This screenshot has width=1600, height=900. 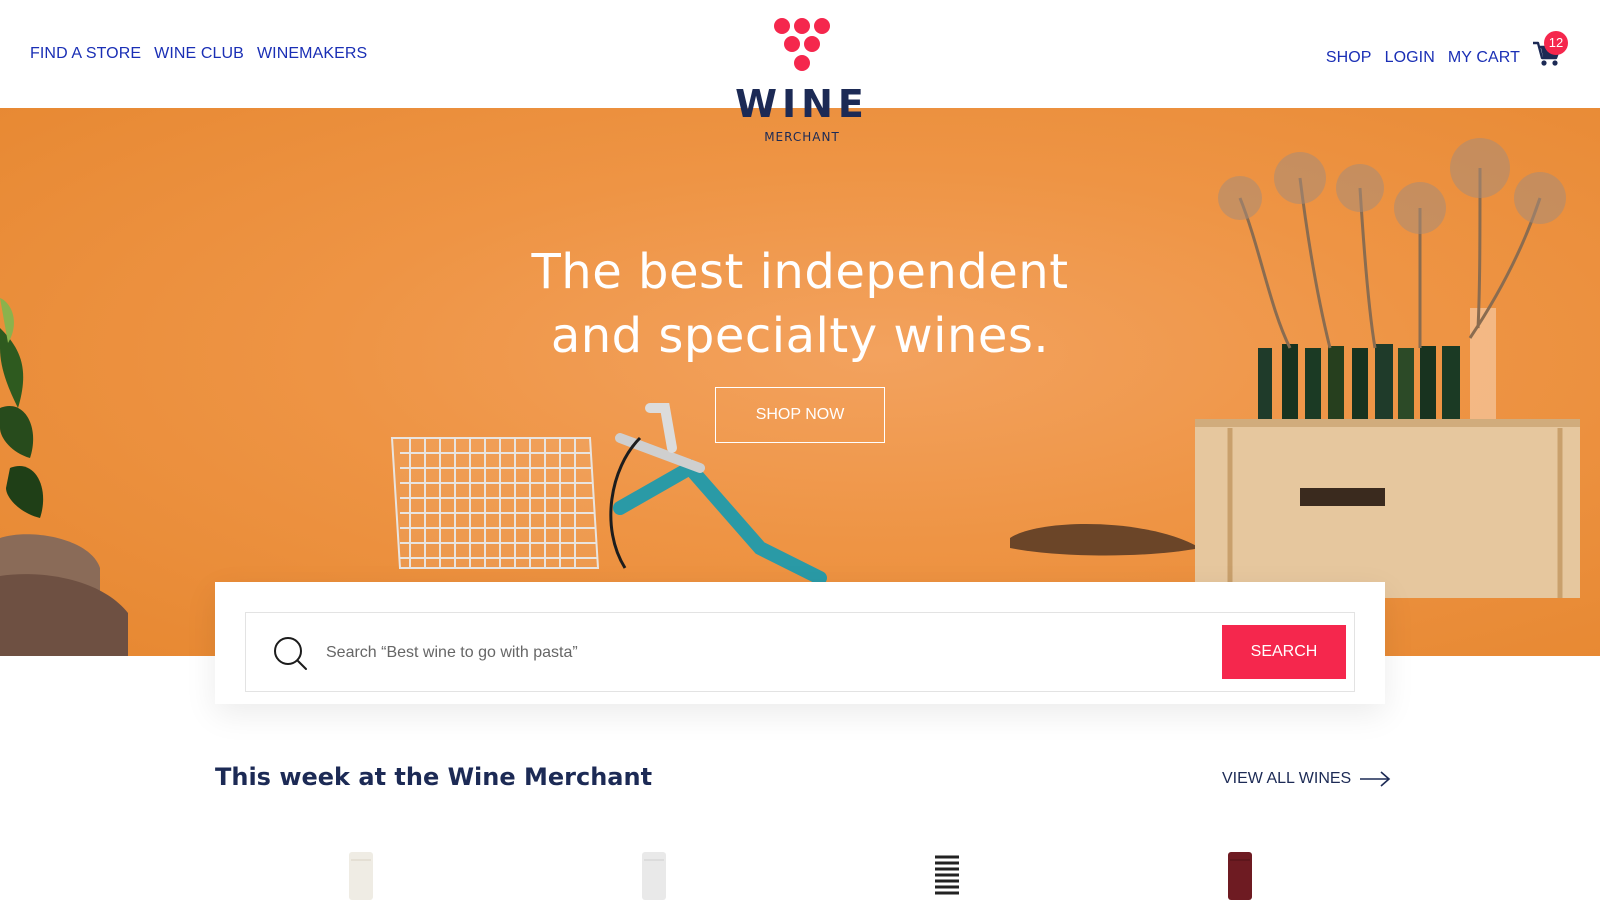 I want to click on nav-find-a-store: FIND A STORE, so click(x=85, y=54).